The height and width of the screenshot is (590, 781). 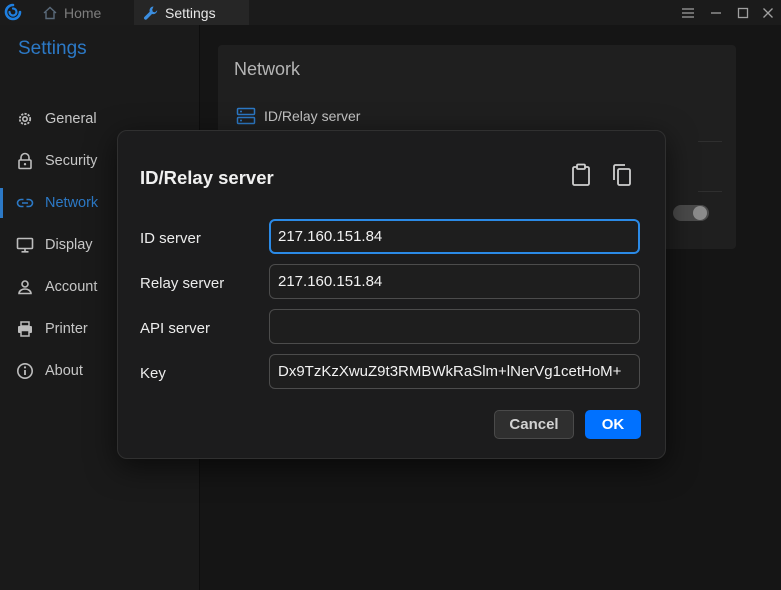 I want to click on minimize-icon, so click(x=715, y=12).